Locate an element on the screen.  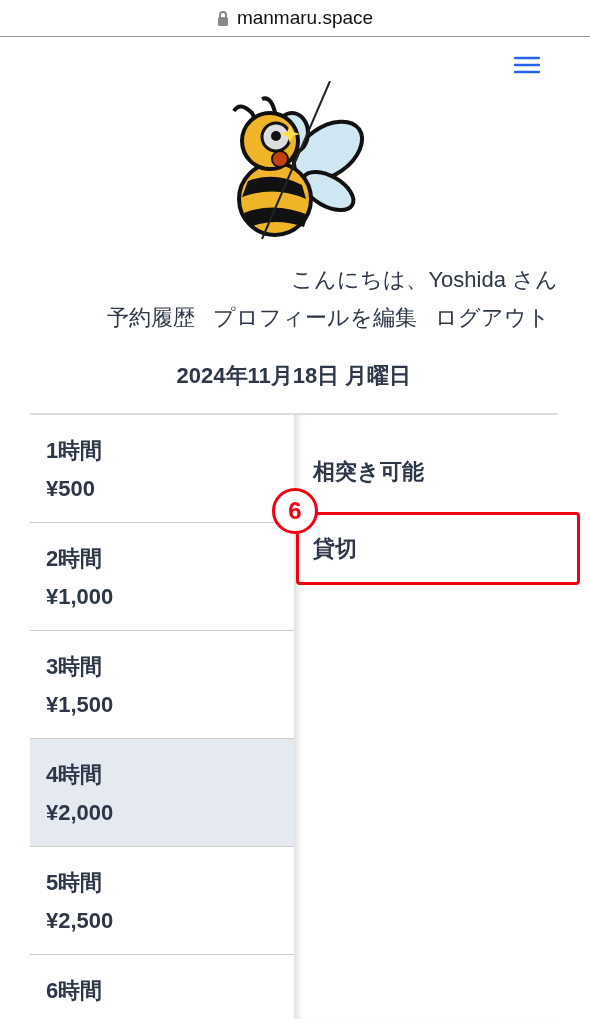
step-number-badge: 6 is located at coordinates (295, 511).